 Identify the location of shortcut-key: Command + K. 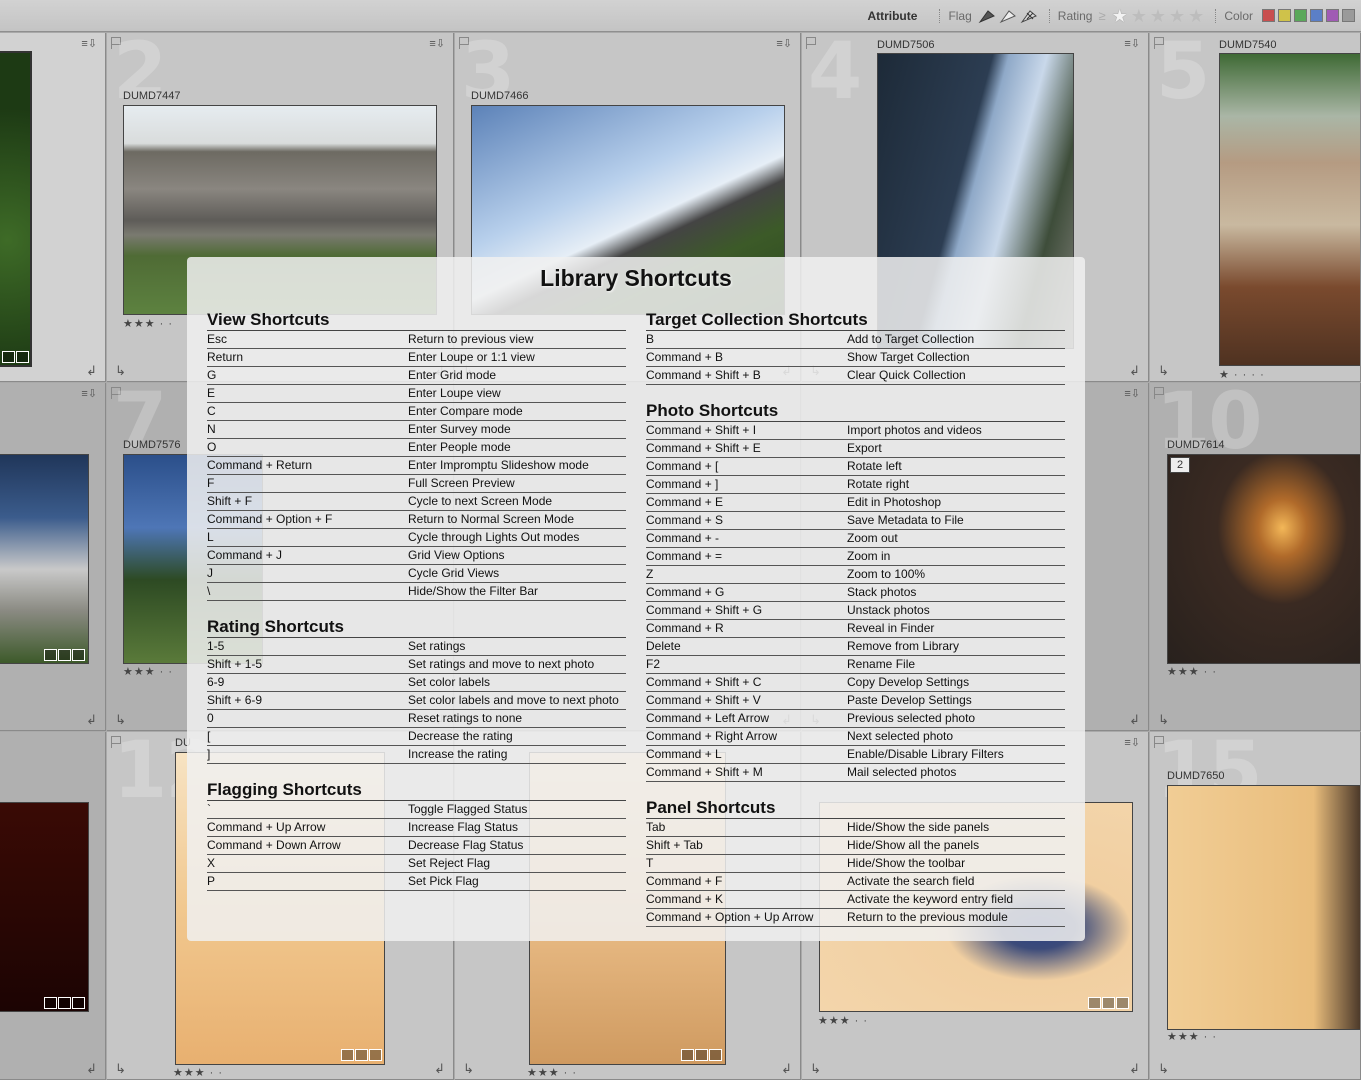
(685, 899).